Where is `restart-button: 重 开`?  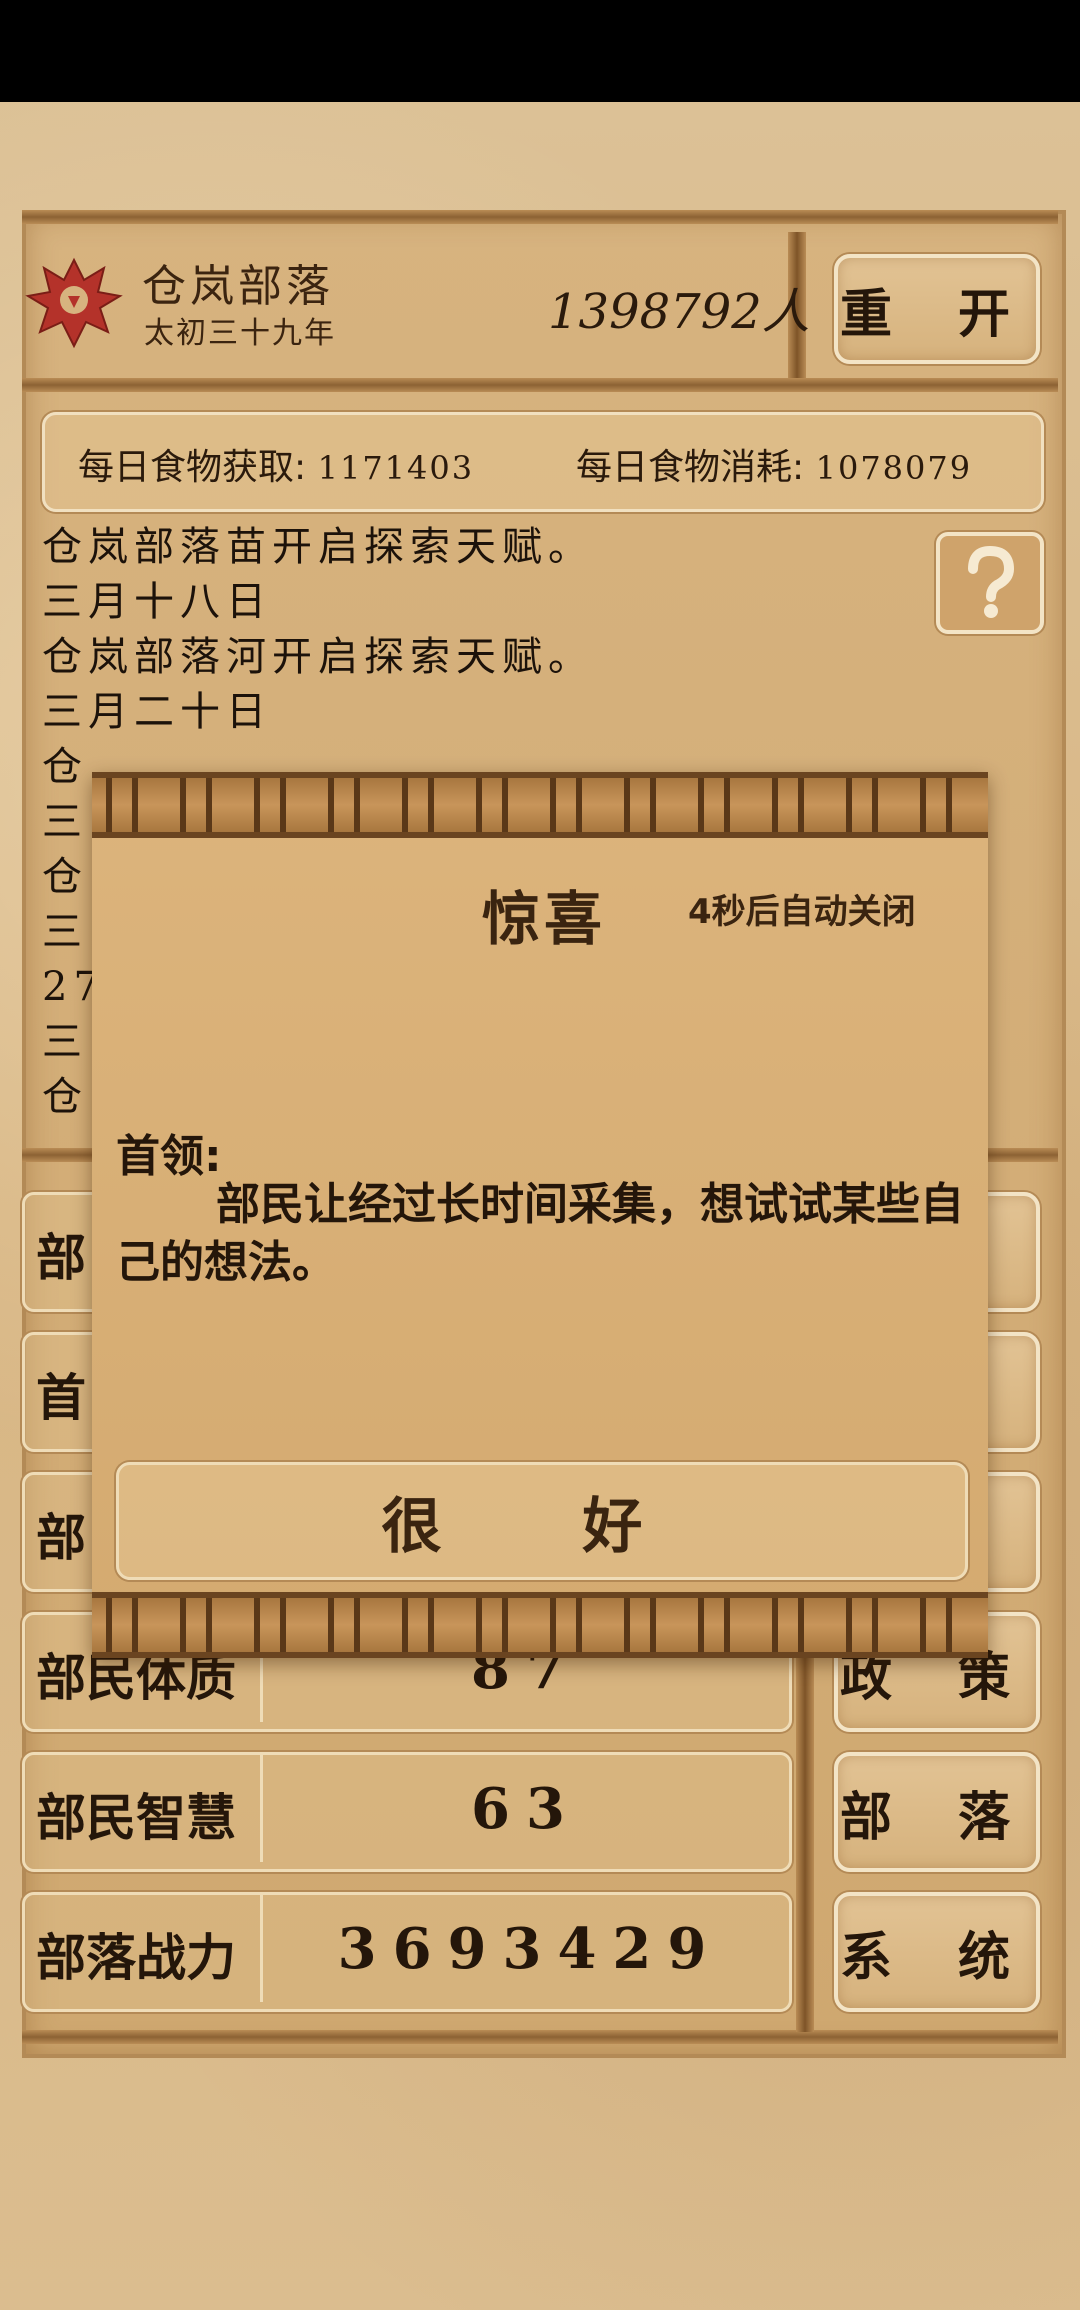
restart-button: 重 开 is located at coordinates (937, 309).